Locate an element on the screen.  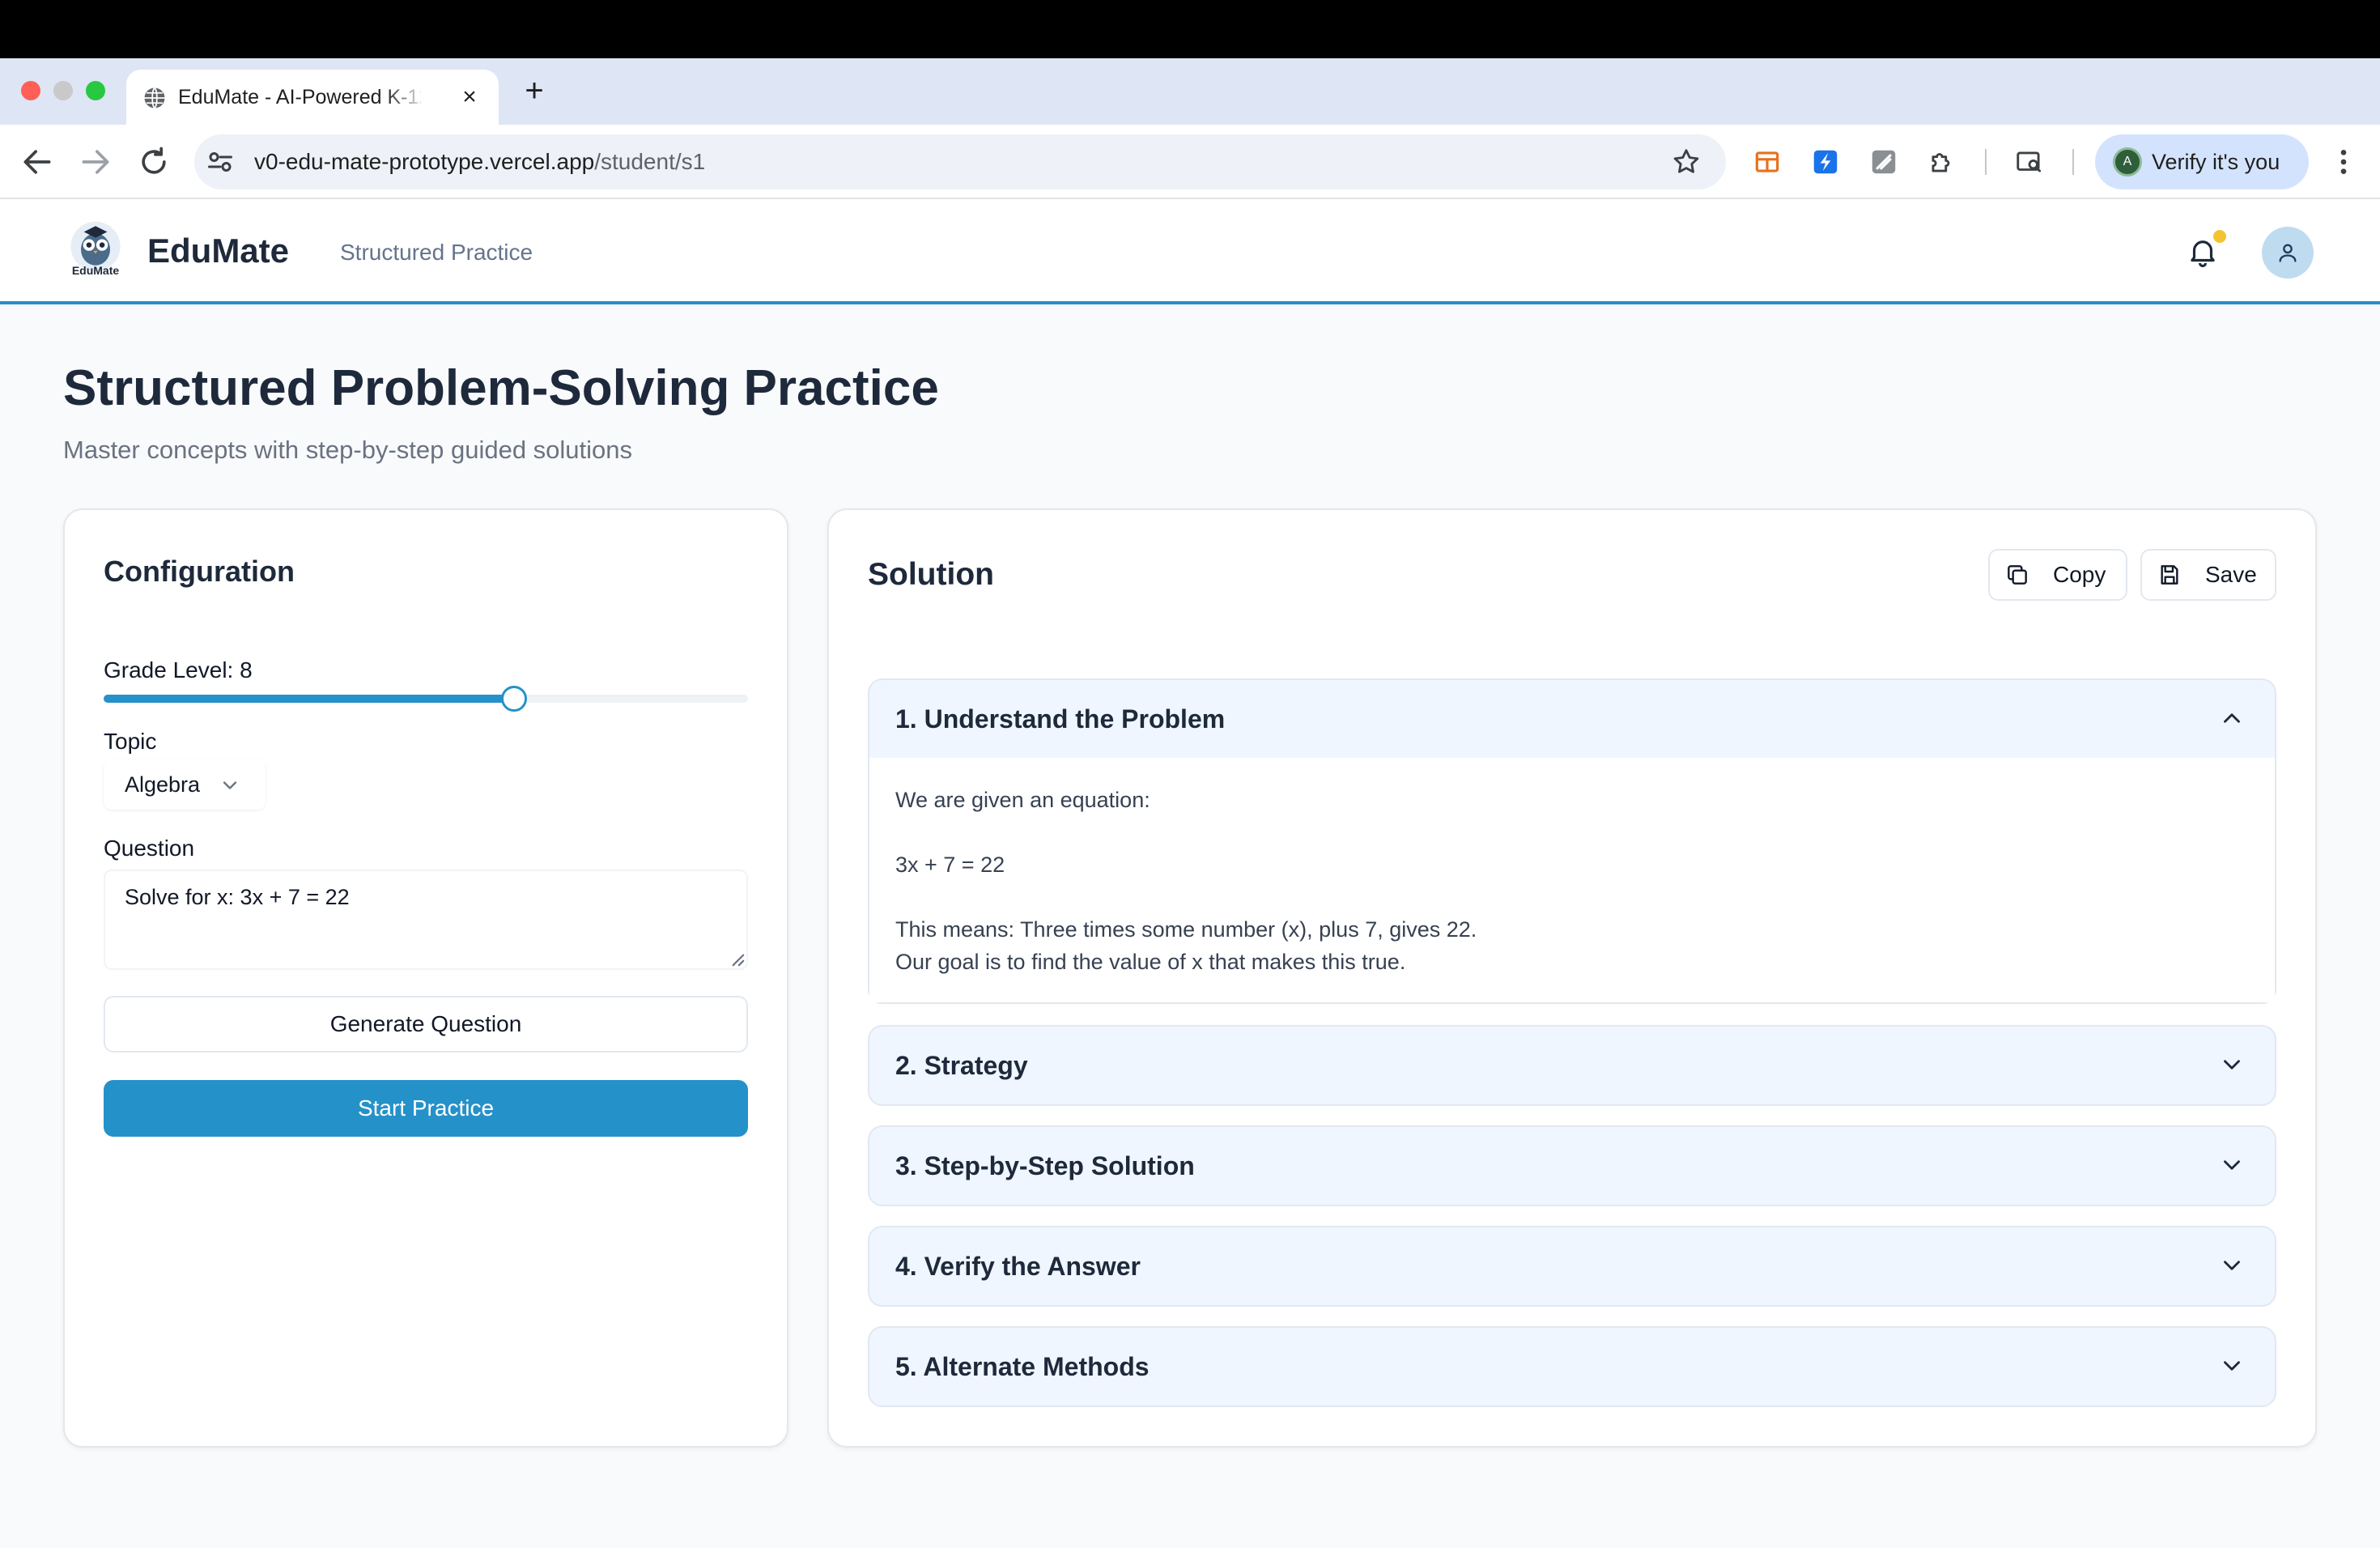
back-icon is located at coordinates (37, 162).